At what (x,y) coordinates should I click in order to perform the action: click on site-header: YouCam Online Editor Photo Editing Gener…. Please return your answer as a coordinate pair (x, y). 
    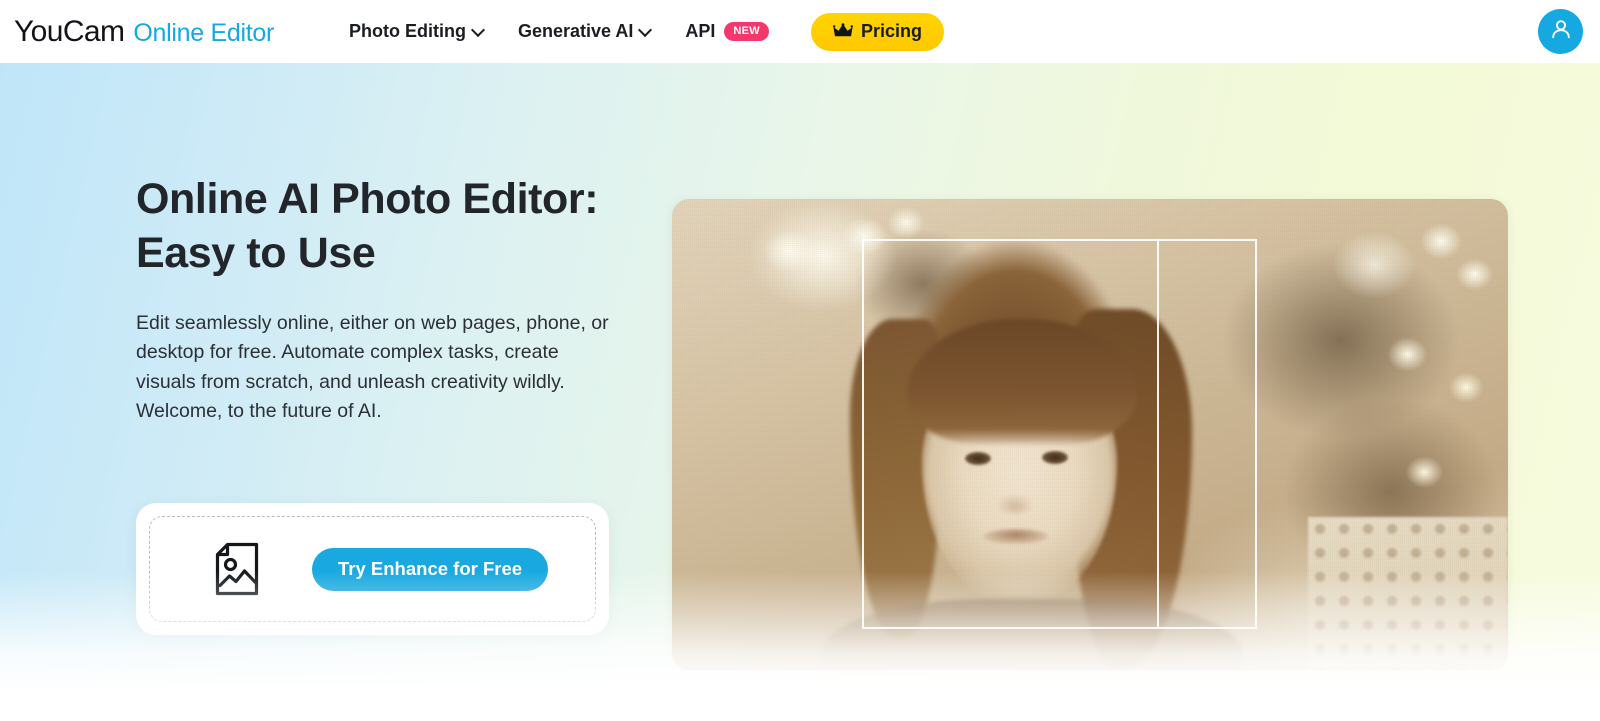
    Looking at the image, I should click on (800, 31).